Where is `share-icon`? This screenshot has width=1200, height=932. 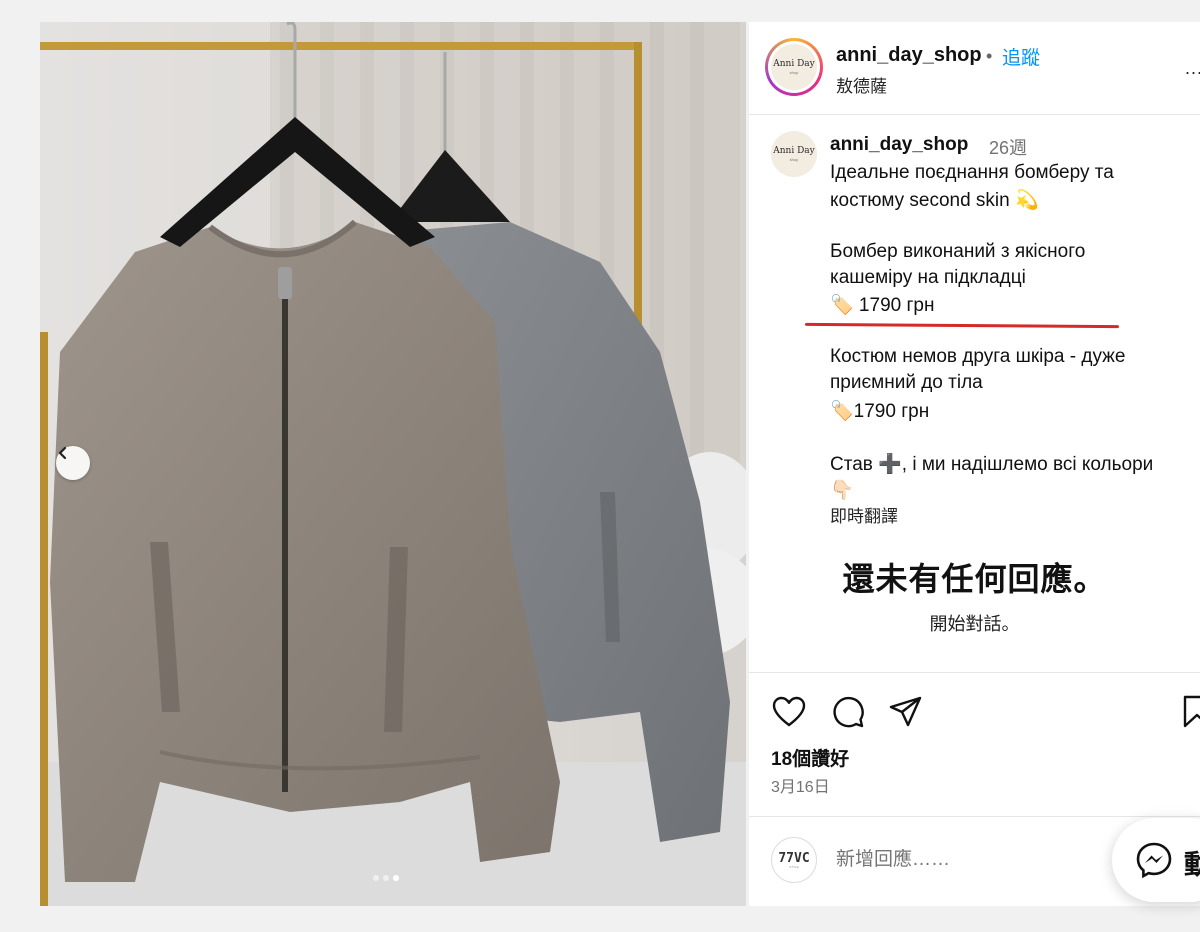 share-icon is located at coordinates (905, 711).